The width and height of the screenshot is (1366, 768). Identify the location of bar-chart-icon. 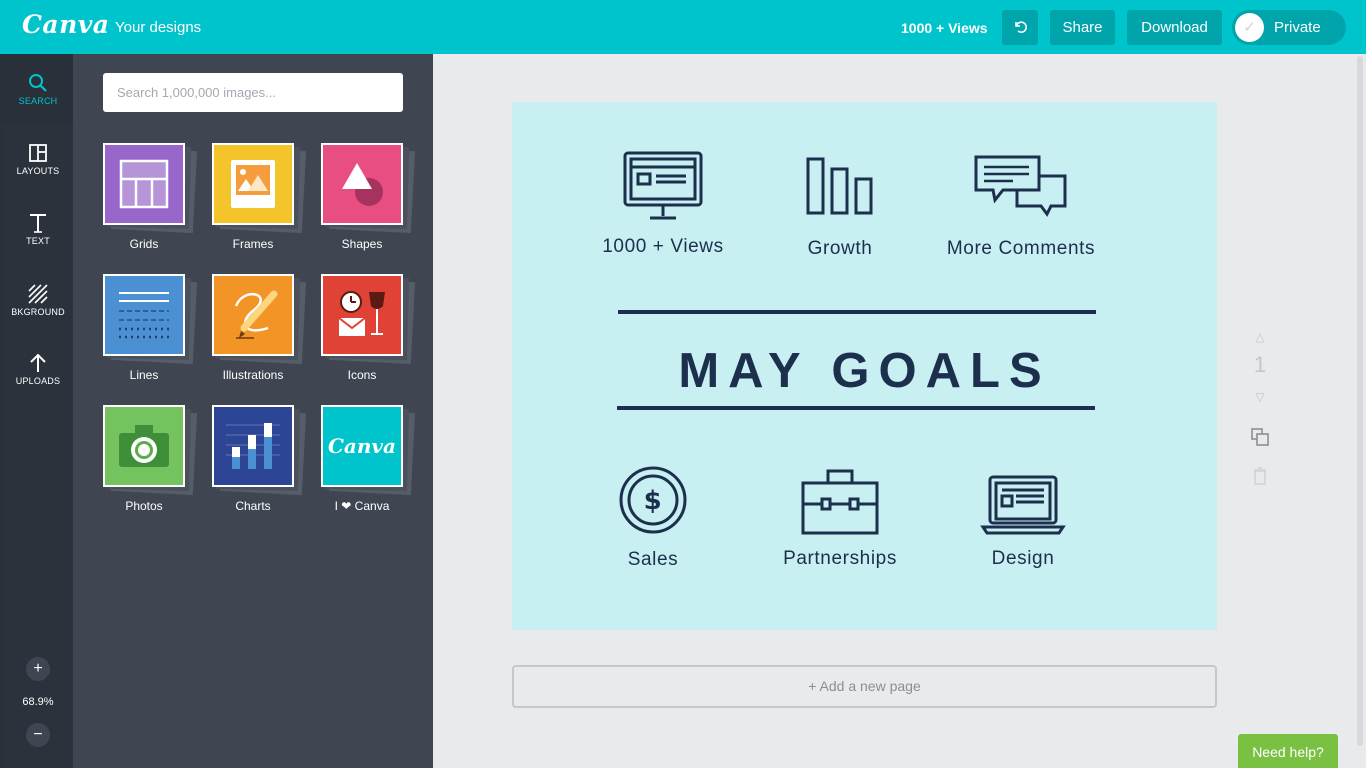
(839, 186).